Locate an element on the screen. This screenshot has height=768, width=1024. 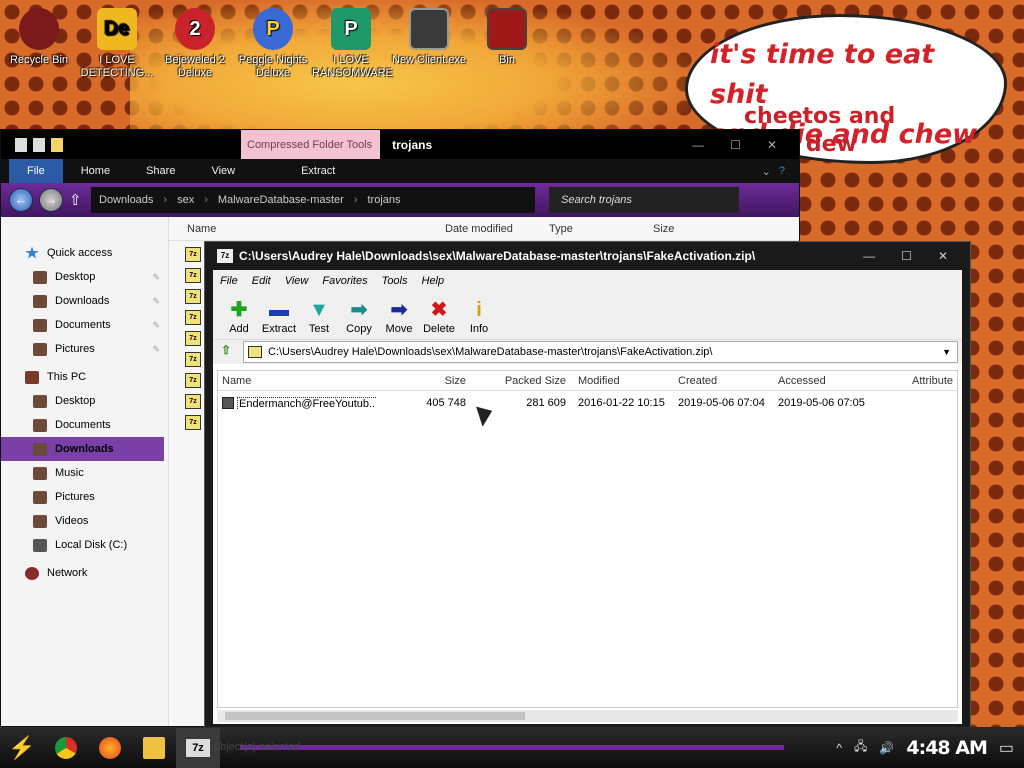
start-button: ⚡ is located at coordinates (22, 748).